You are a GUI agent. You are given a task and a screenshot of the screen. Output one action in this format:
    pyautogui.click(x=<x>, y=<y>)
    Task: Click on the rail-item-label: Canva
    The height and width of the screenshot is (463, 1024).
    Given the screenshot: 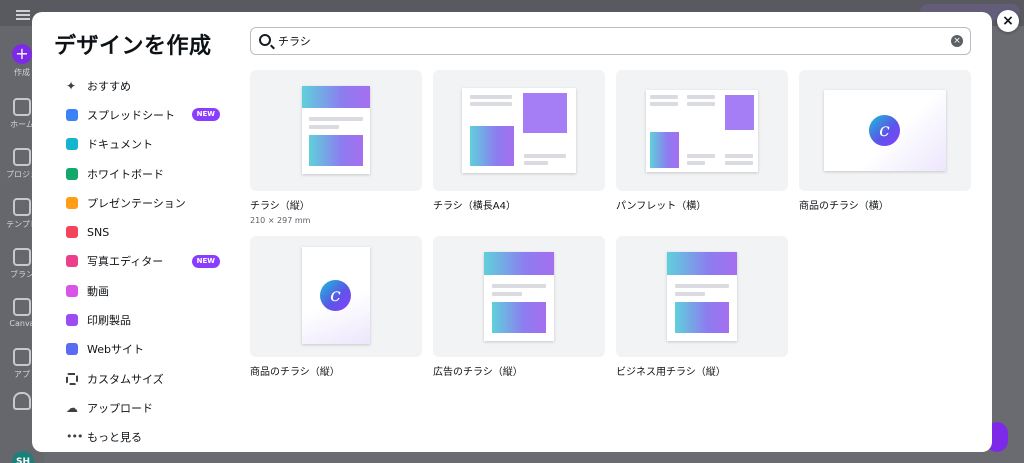 What is the action you would take?
    pyautogui.click(x=22, y=323)
    